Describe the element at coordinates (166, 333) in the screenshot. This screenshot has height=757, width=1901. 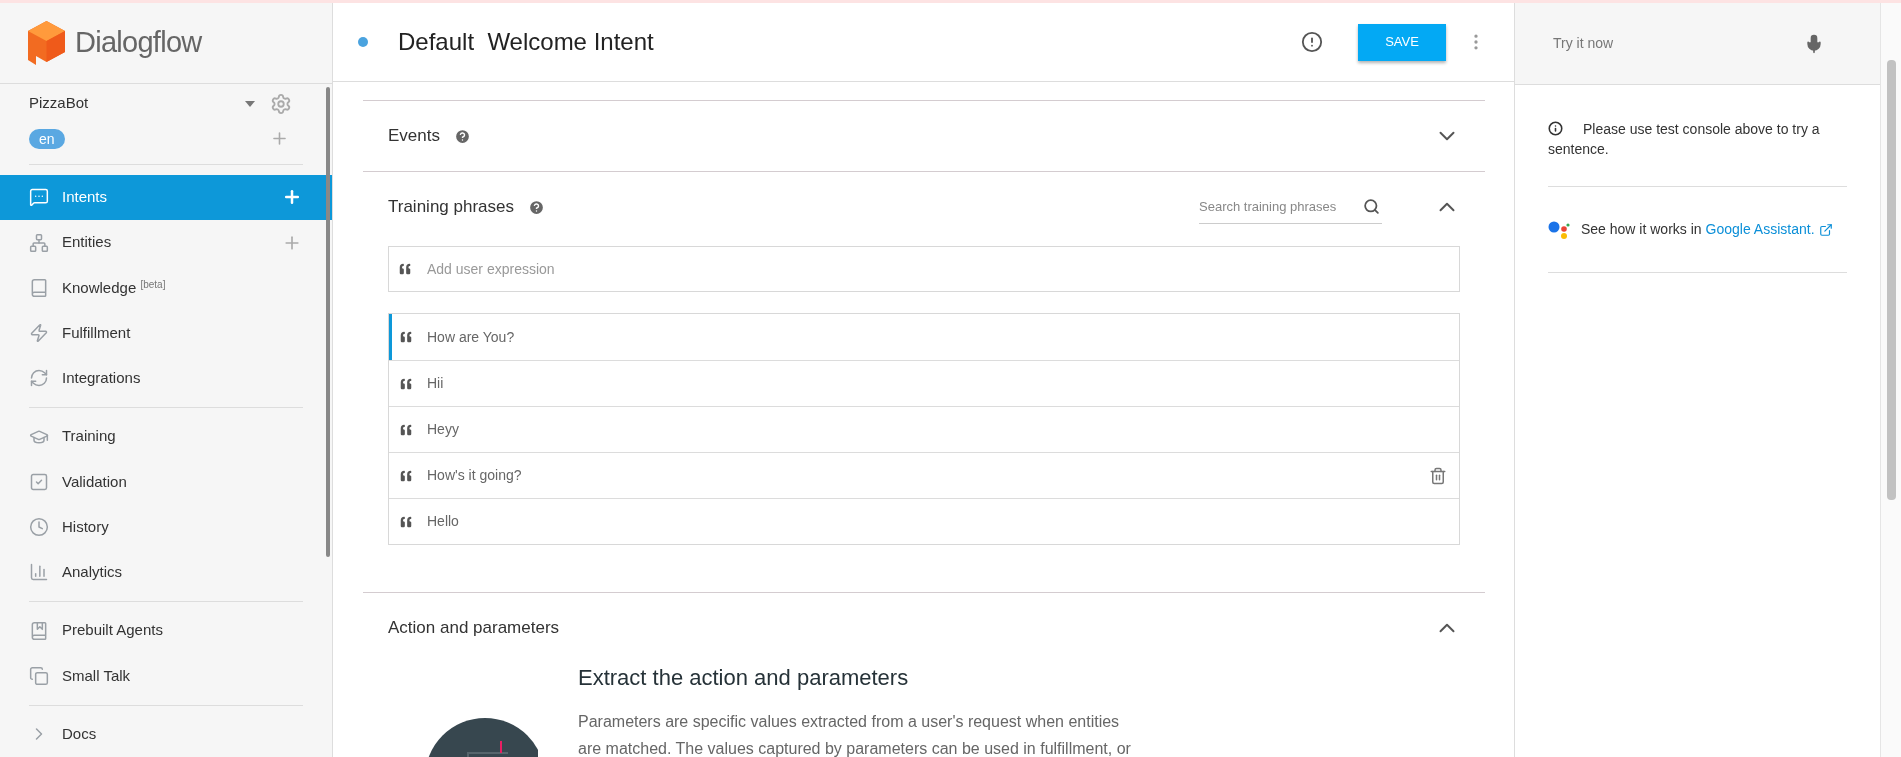
I see `nav-item: Fulfillment` at that location.